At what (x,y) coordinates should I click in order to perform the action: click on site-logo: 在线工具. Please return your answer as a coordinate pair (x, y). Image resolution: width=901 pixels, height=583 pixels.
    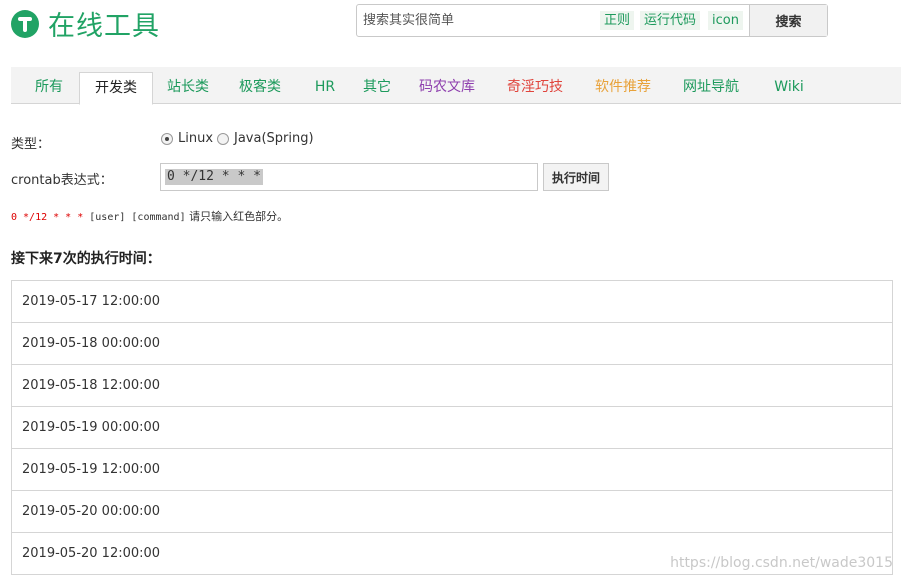
    Looking at the image, I should click on (85, 23).